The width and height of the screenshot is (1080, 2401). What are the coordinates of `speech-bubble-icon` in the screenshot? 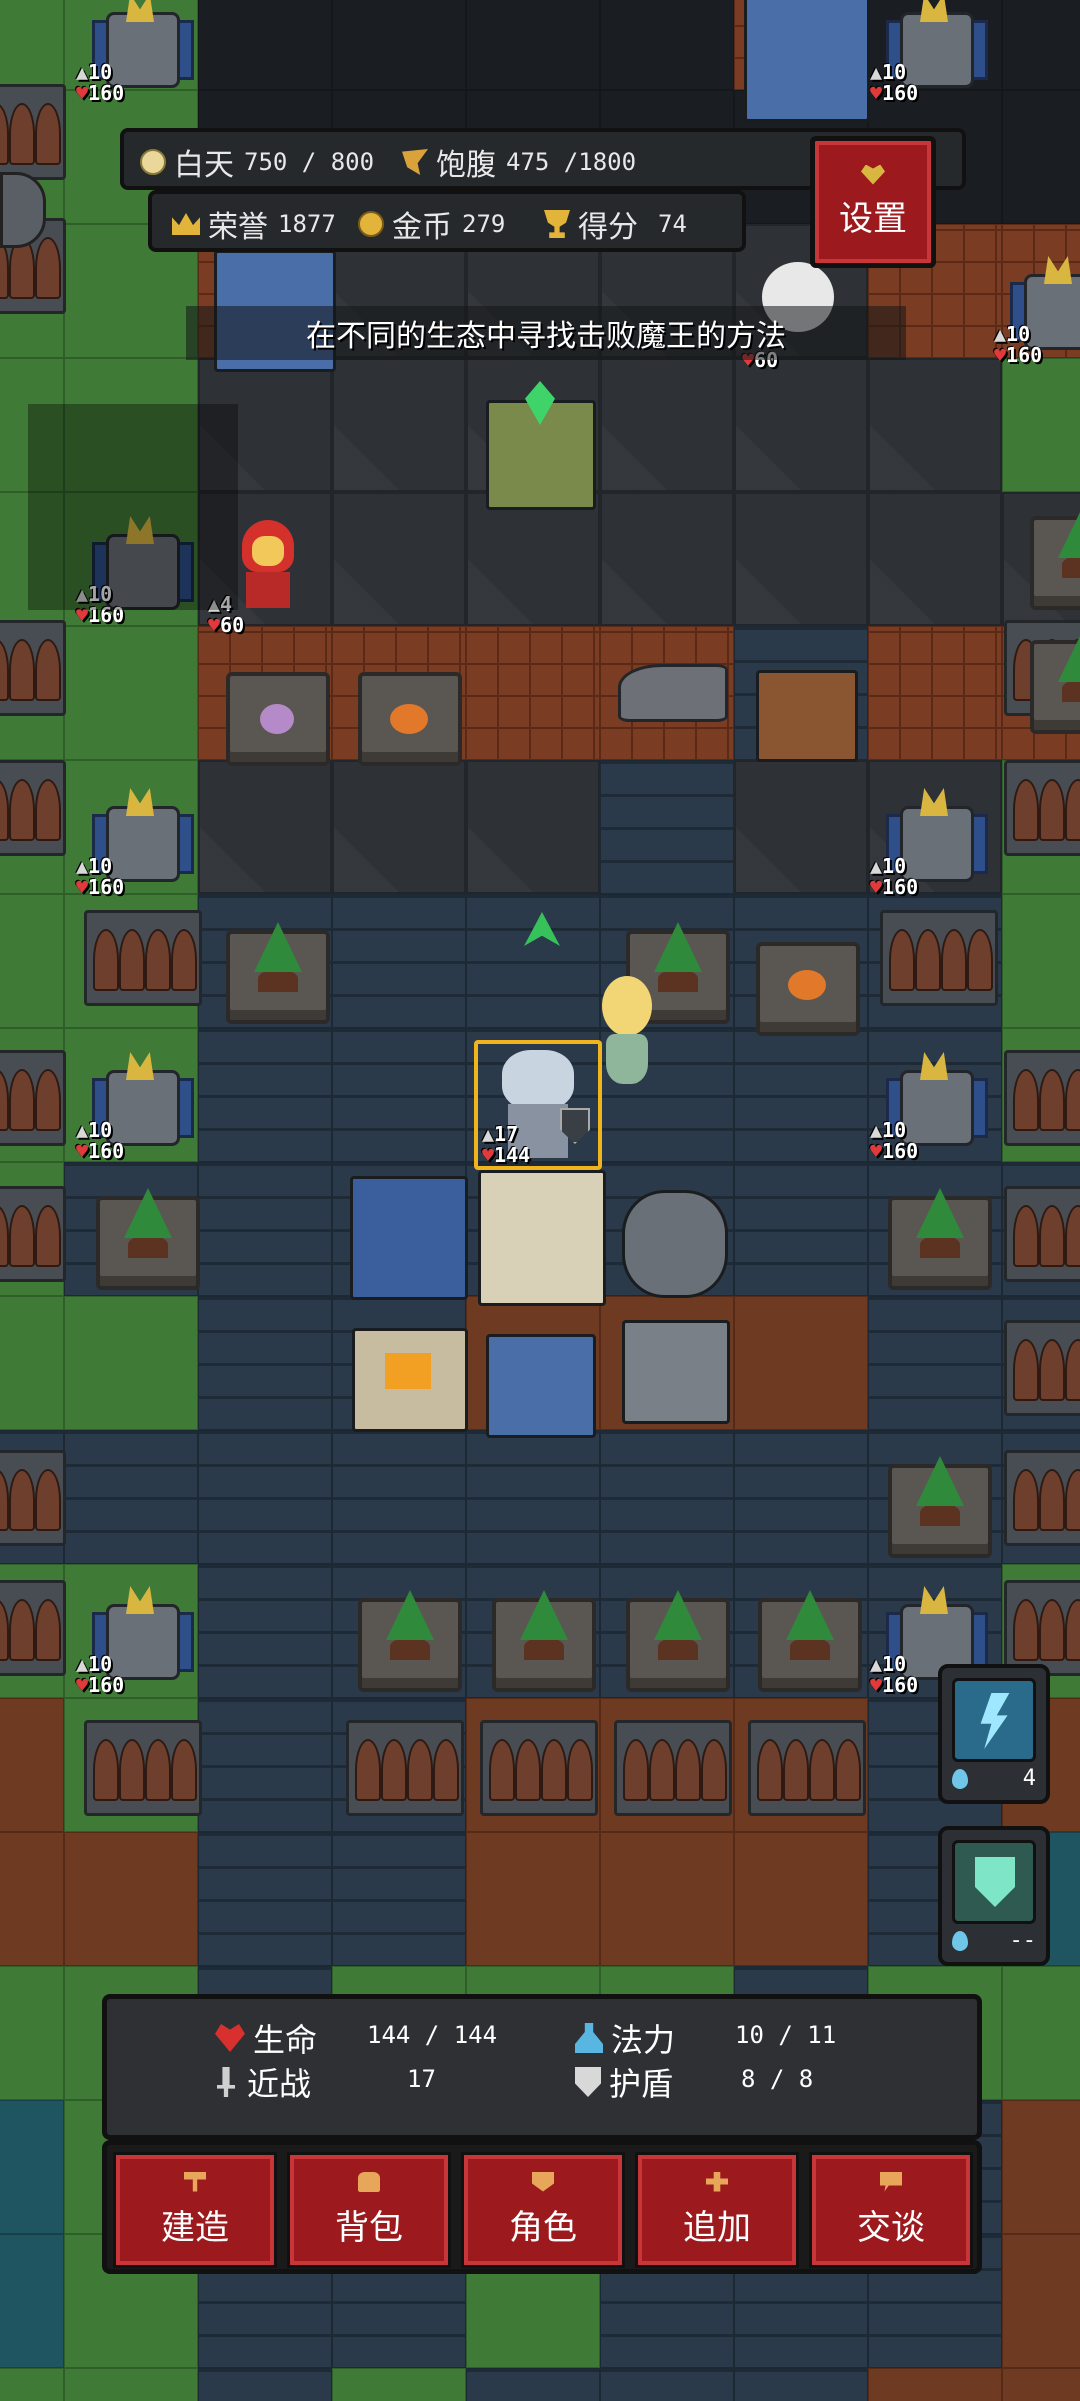 It's located at (891, 2181).